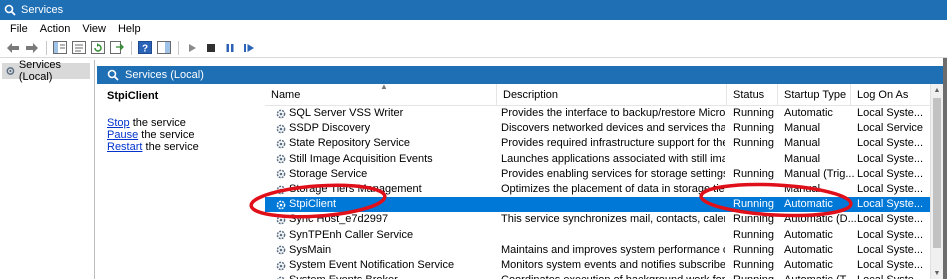 The height and width of the screenshot is (279, 947). I want to click on restart-service-icon, so click(249, 48).